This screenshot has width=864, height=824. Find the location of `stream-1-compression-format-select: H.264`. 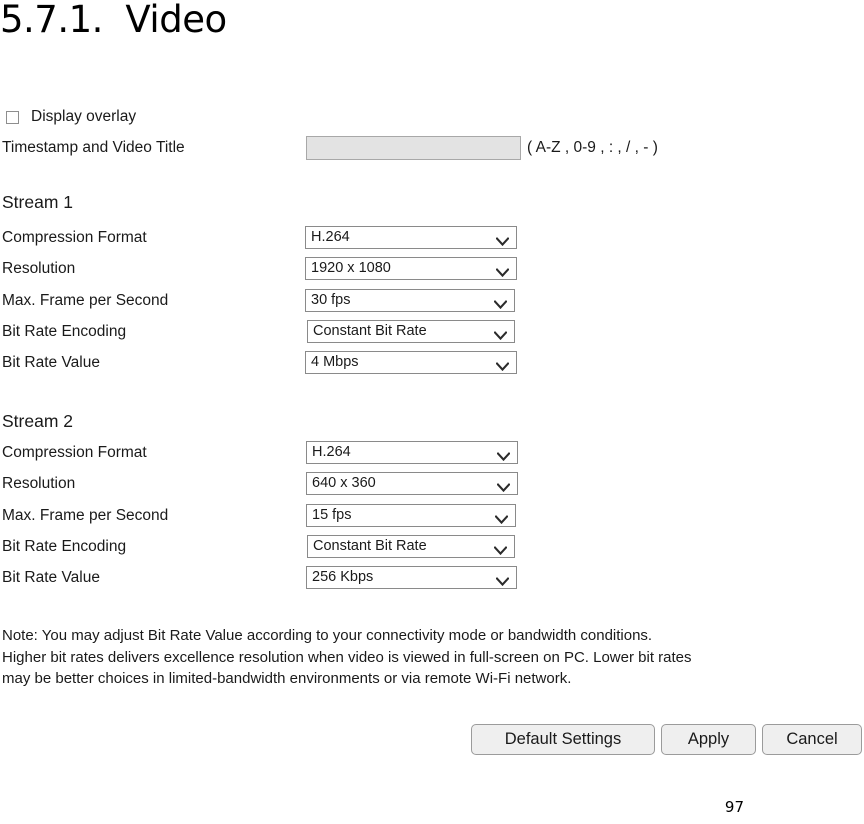

stream-1-compression-format-select: H.264 is located at coordinates (411, 237).